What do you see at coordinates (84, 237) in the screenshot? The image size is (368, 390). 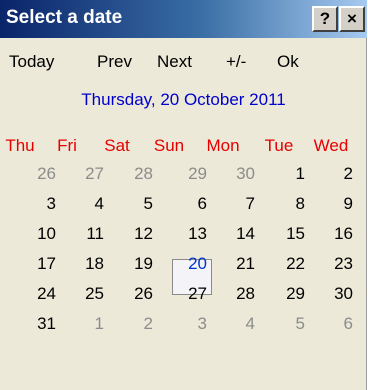 I see `day-cell: 11` at bounding box center [84, 237].